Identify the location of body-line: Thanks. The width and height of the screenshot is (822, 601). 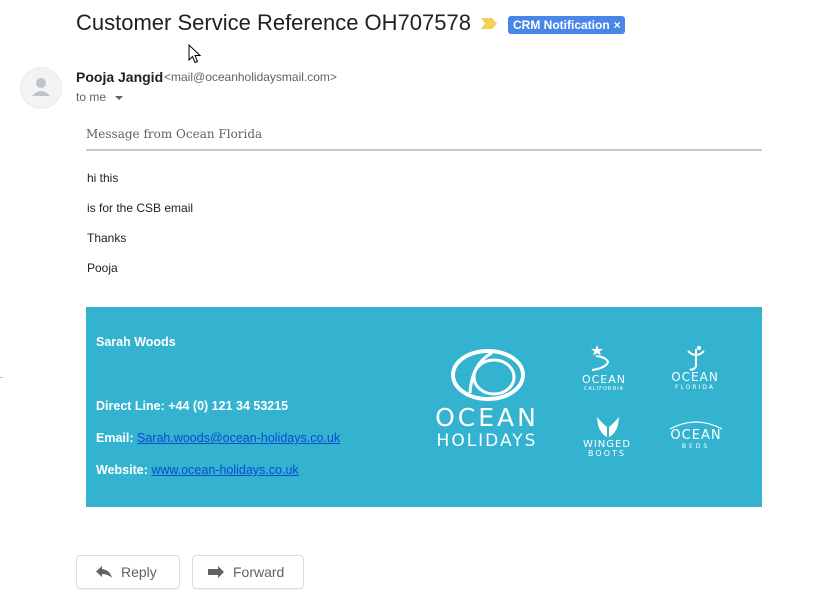
(107, 238).